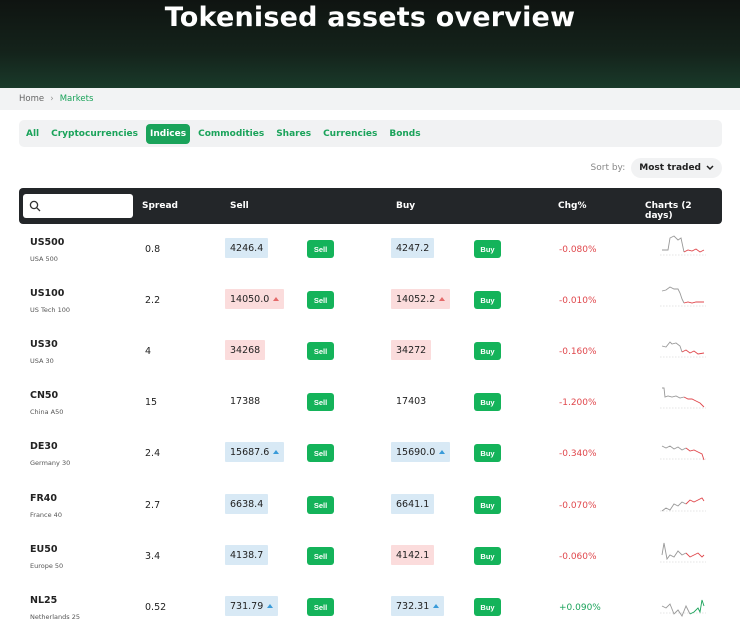 The image size is (740, 633). What do you see at coordinates (250, 299) in the screenshot?
I see `sell-price-value: 14050.0` at bounding box center [250, 299].